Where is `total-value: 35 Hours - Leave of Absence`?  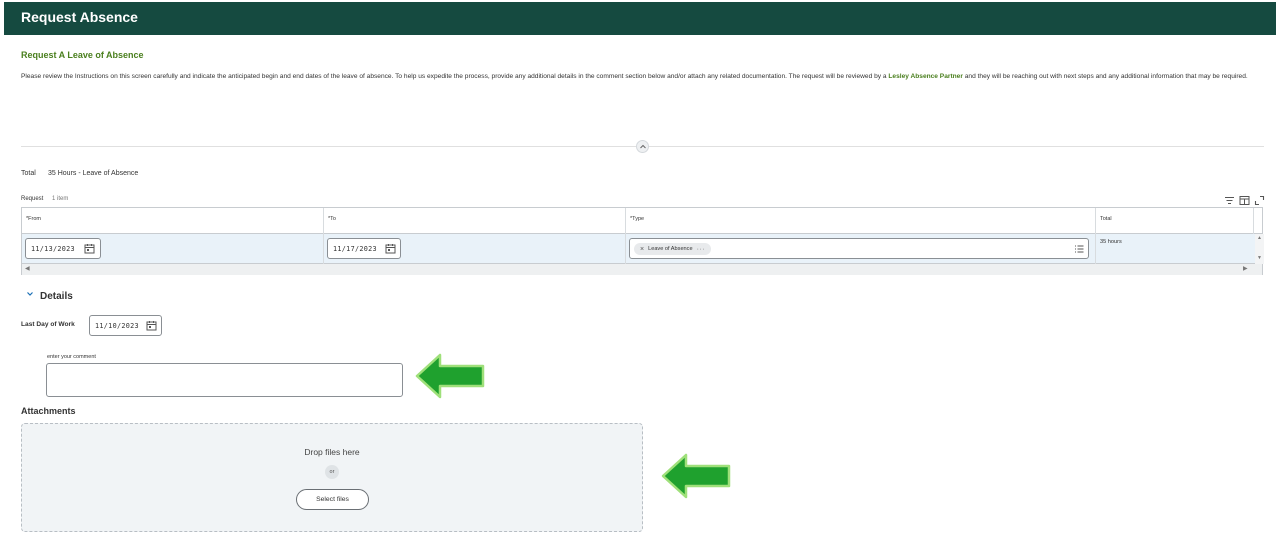
total-value: 35 Hours - Leave of Absence is located at coordinates (93, 173).